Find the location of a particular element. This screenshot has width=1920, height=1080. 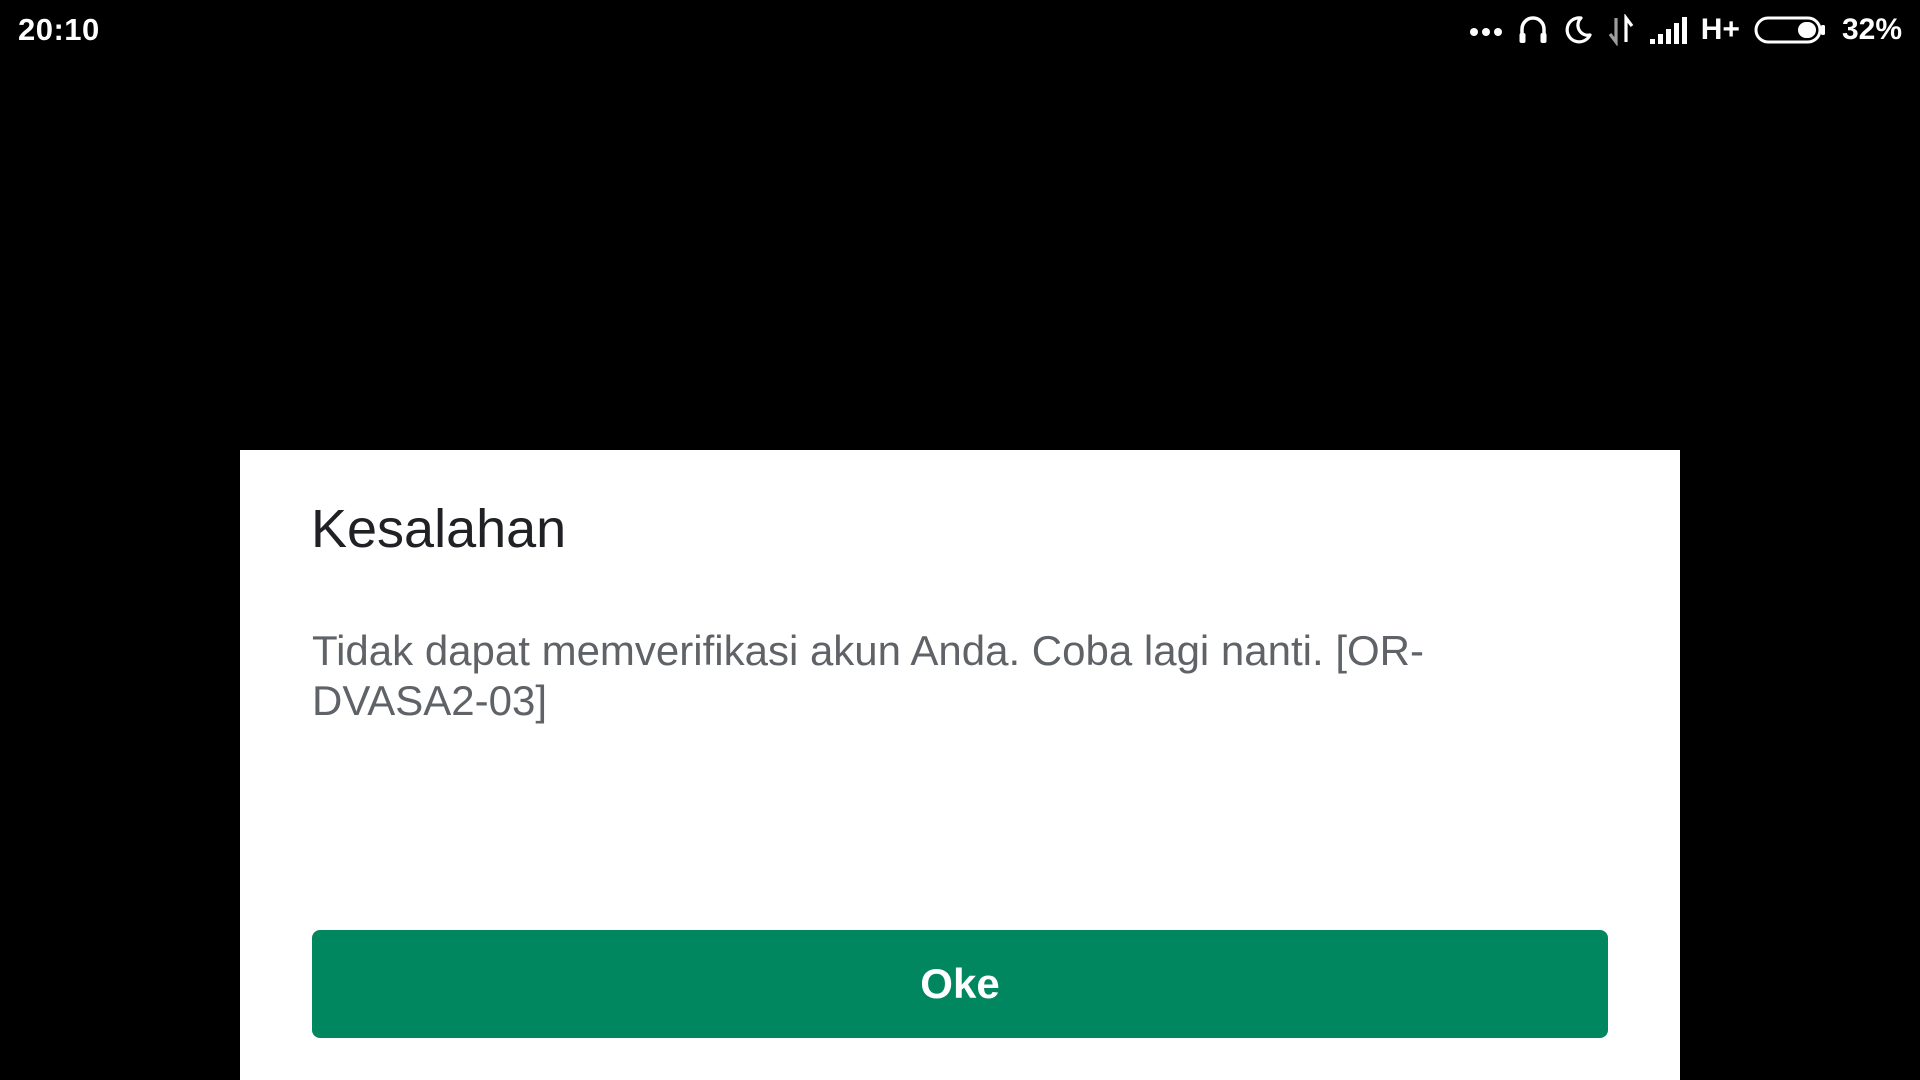

moon-icon is located at coordinates (1578, 30).